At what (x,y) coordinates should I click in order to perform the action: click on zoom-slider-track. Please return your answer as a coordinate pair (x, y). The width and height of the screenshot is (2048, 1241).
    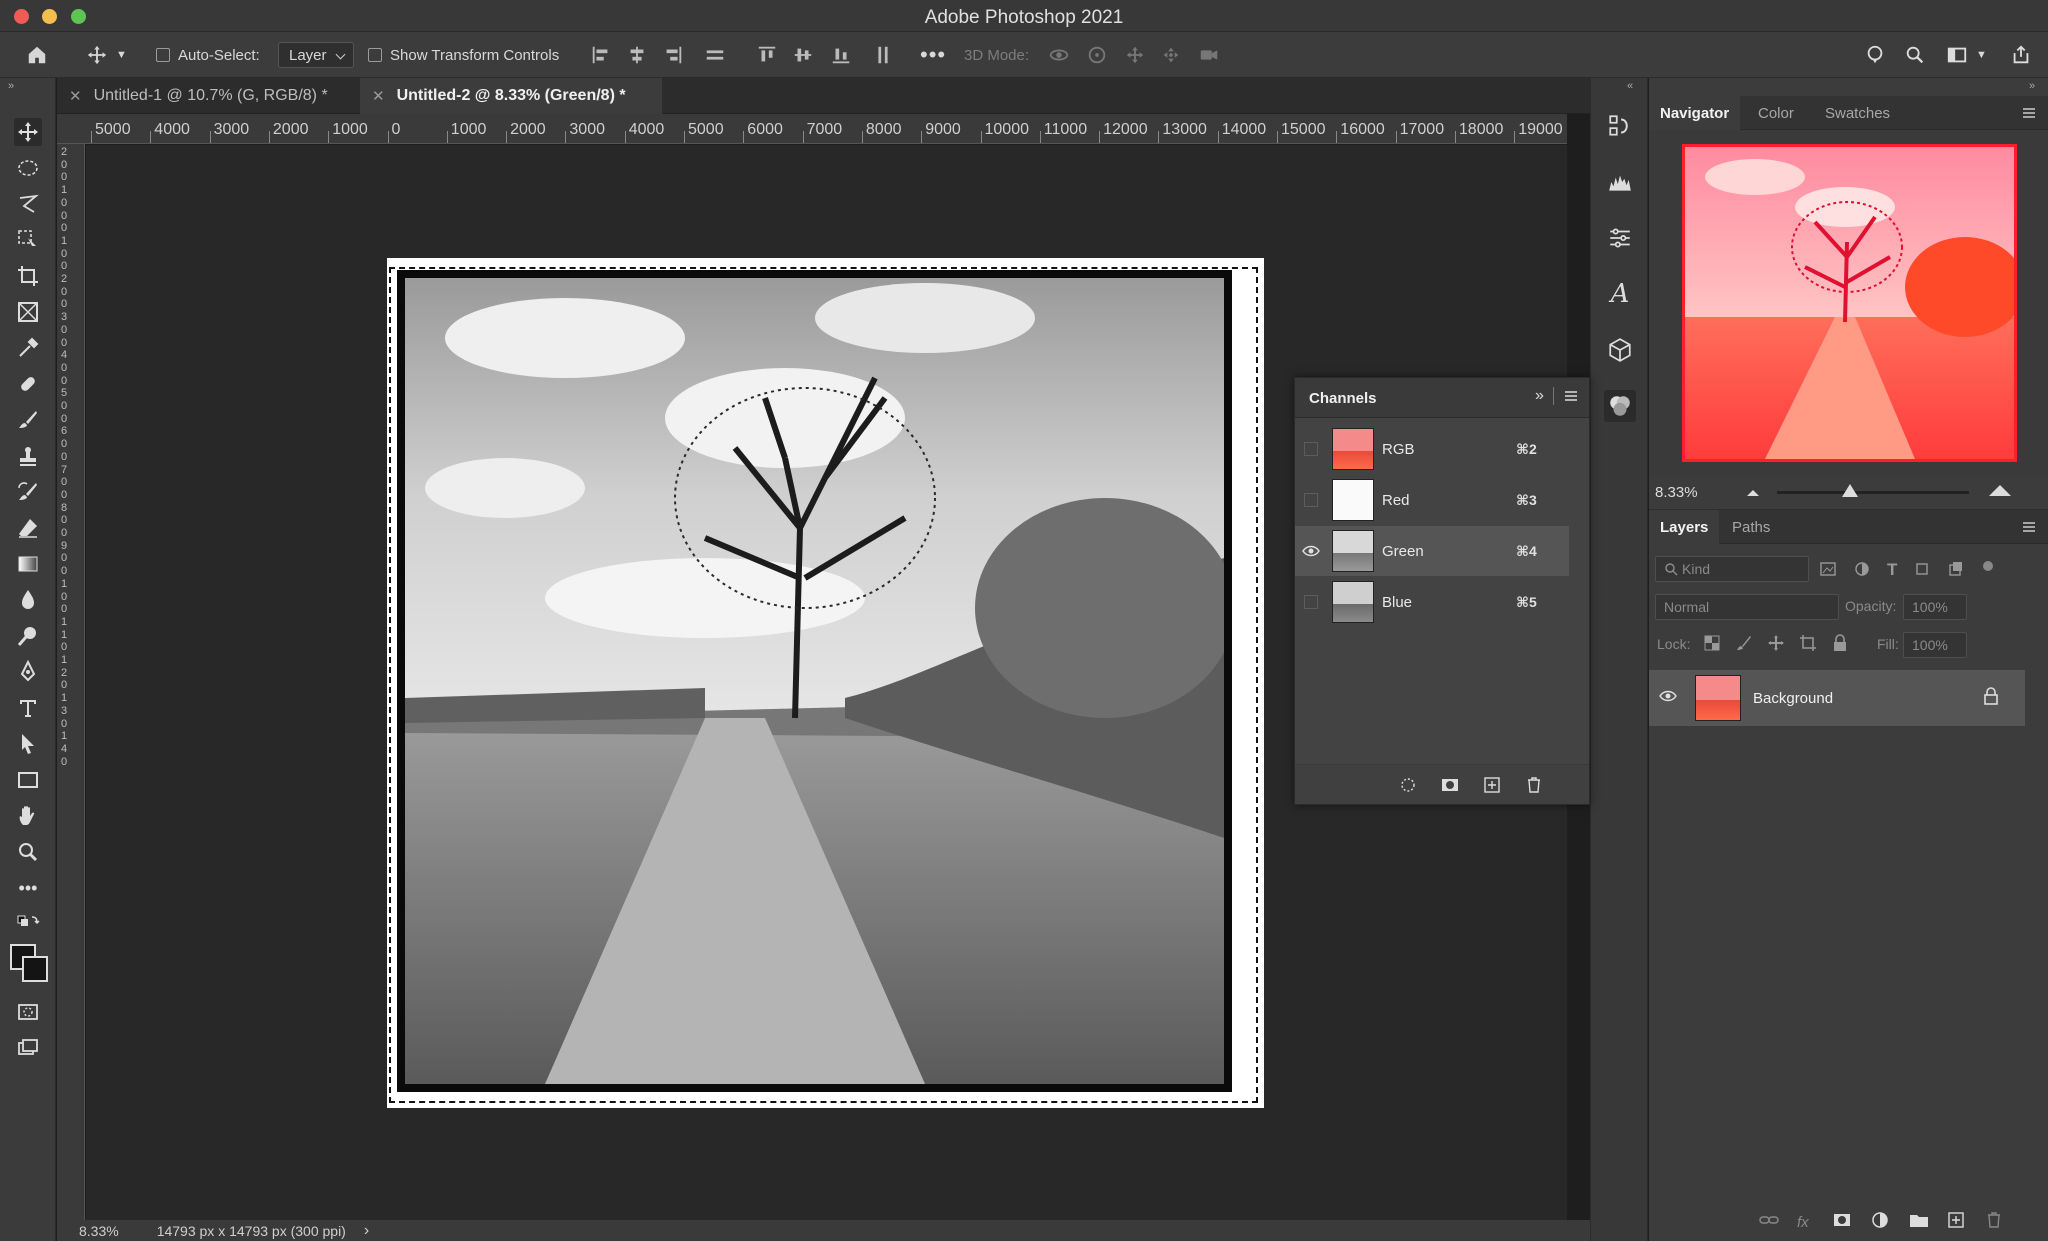
    Looking at the image, I should click on (1873, 492).